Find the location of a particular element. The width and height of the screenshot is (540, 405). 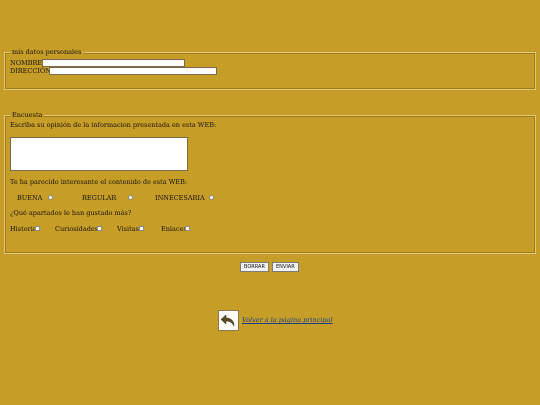

radio-label-buena: BUENA is located at coordinates (30, 198).